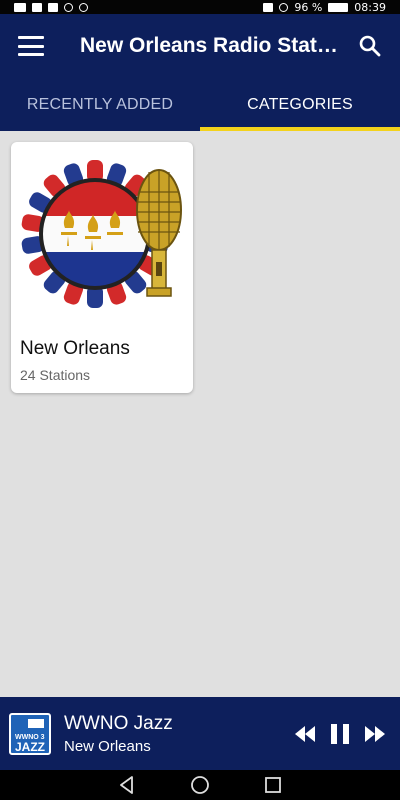 The image size is (400, 800). I want to click on system-nav-bar, so click(200, 785).